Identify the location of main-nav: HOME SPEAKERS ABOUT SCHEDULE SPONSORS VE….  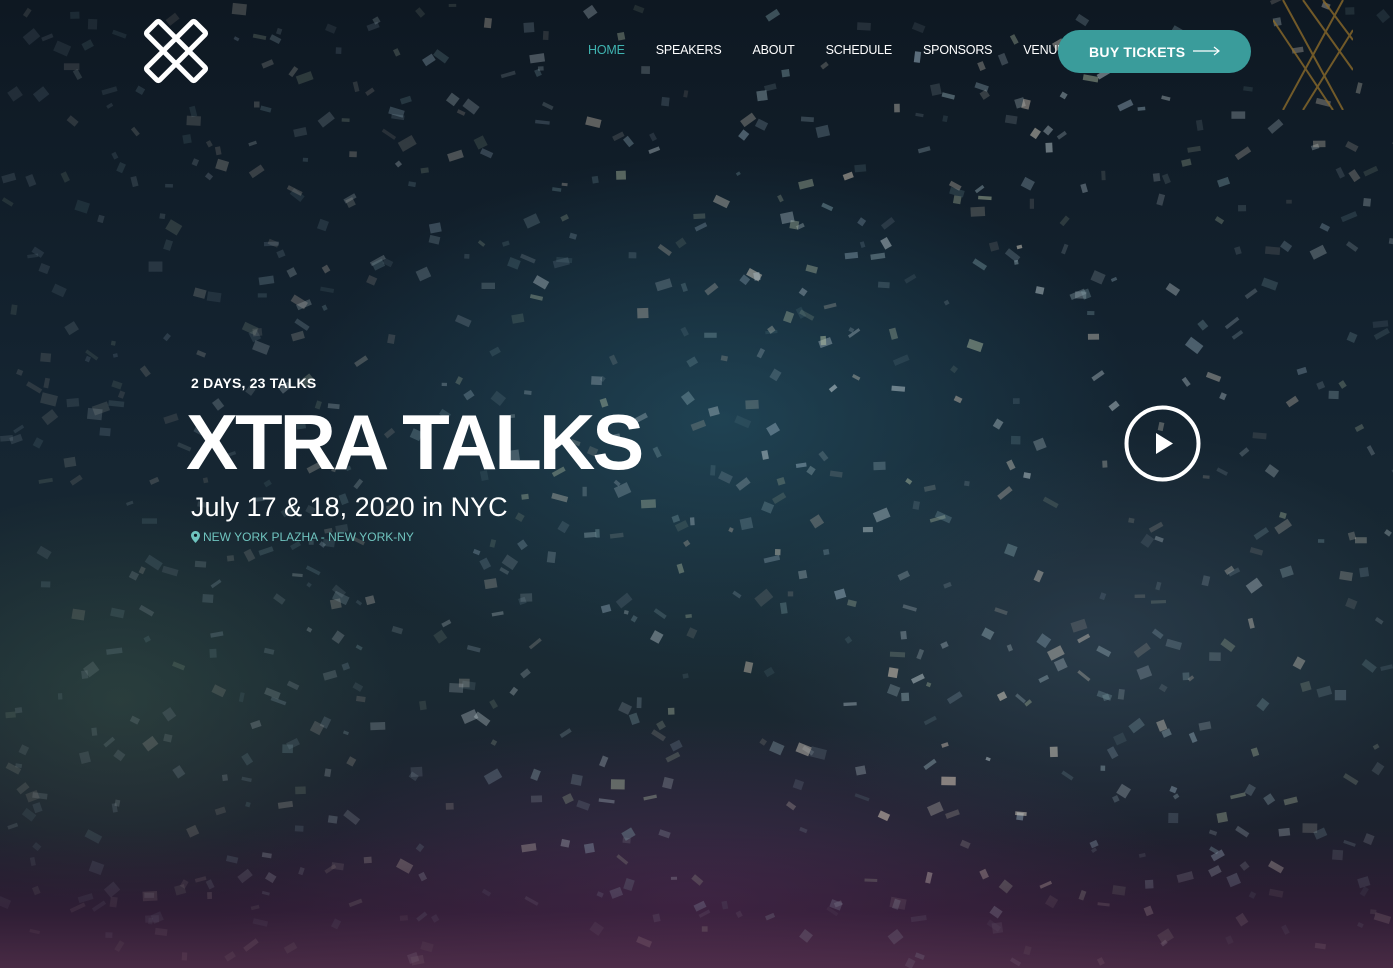
(827, 50).